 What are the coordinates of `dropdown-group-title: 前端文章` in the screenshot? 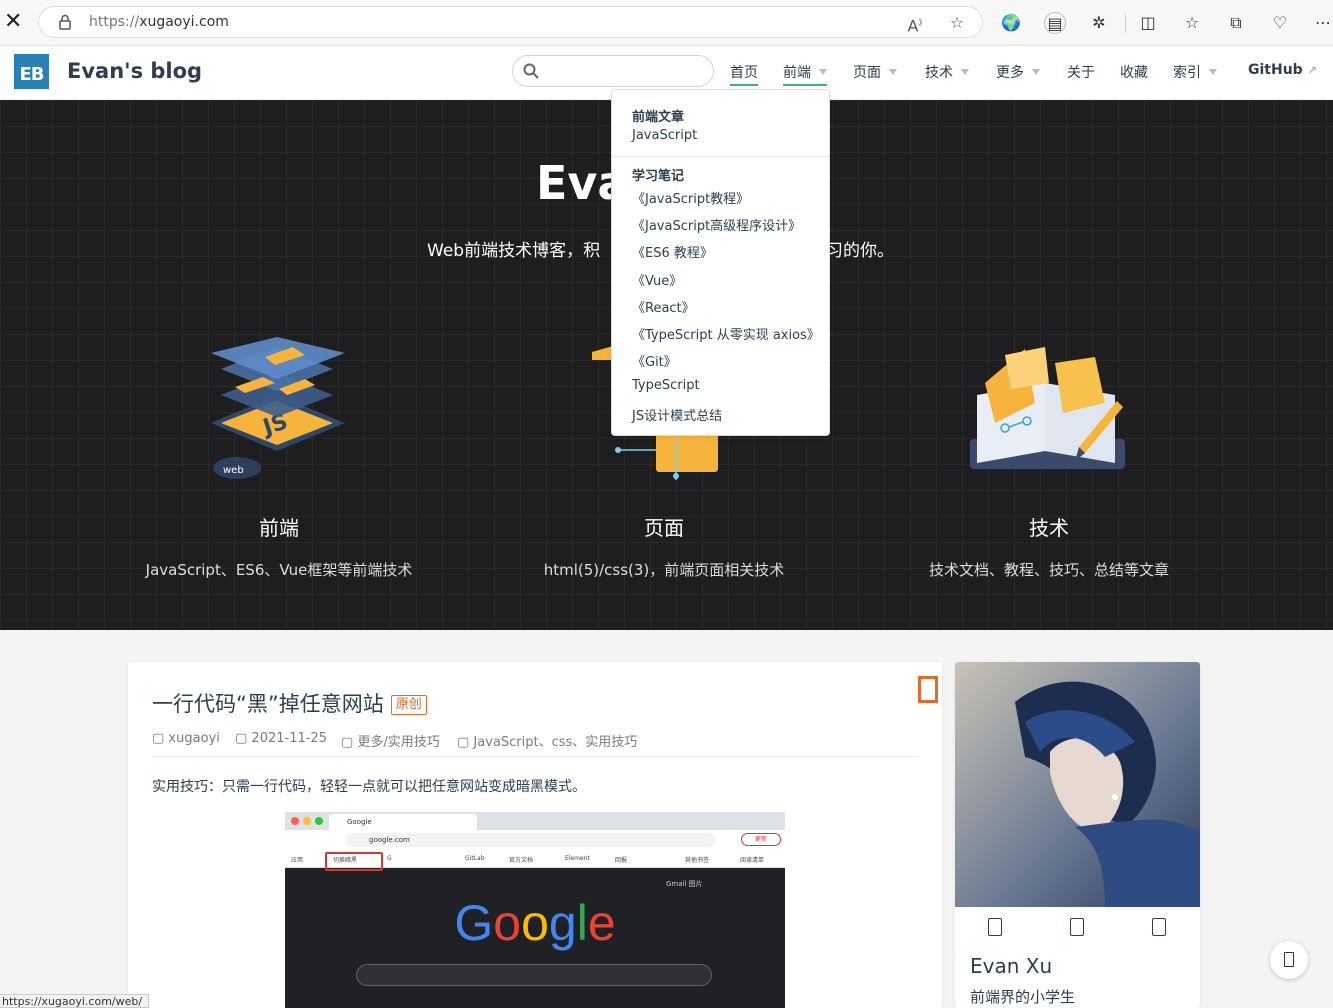 It's located at (658, 117).